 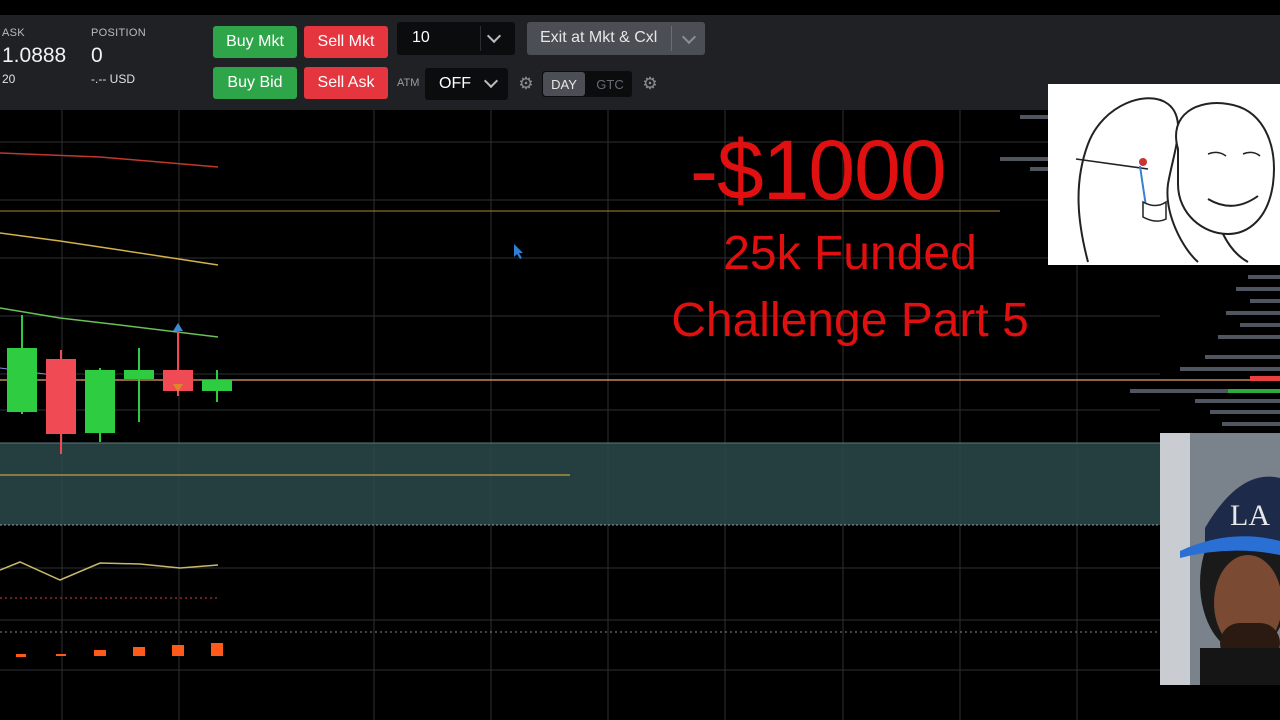 What do you see at coordinates (671, 38) in the screenshot?
I see `exit-divider` at bounding box center [671, 38].